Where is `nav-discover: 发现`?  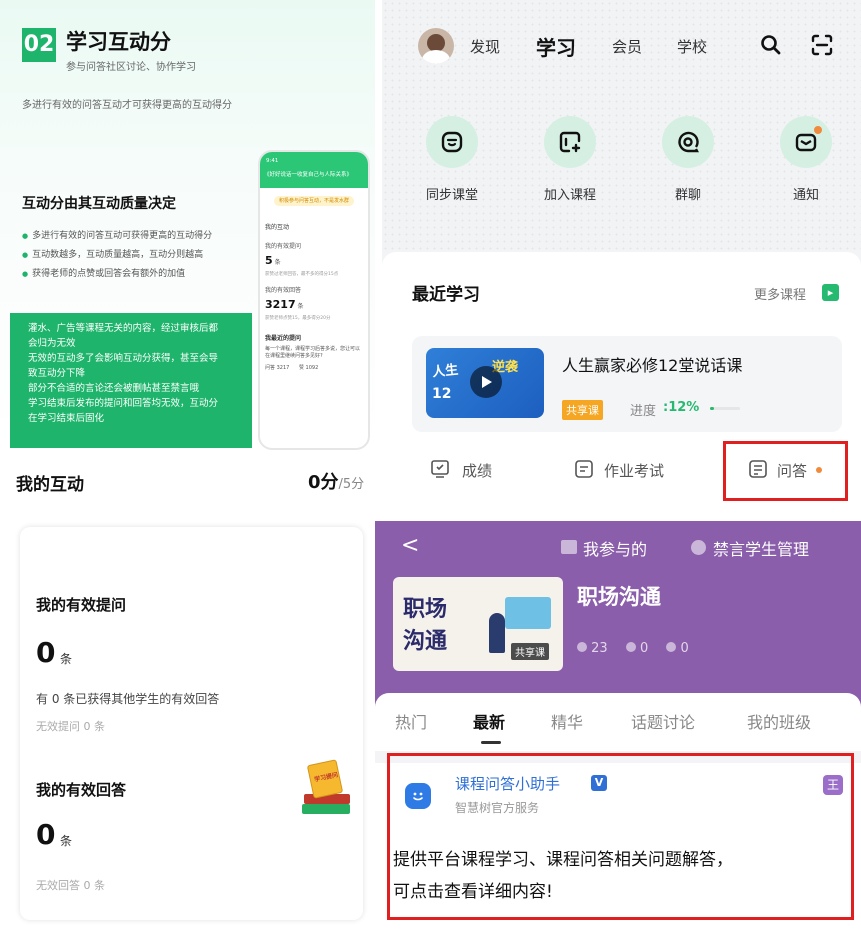 nav-discover: 发现 is located at coordinates (485, 46).